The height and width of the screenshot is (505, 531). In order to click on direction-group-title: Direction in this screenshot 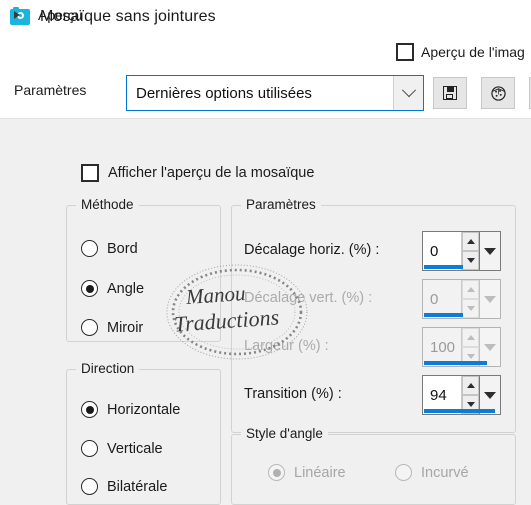, I will do `click(108, 368)`.